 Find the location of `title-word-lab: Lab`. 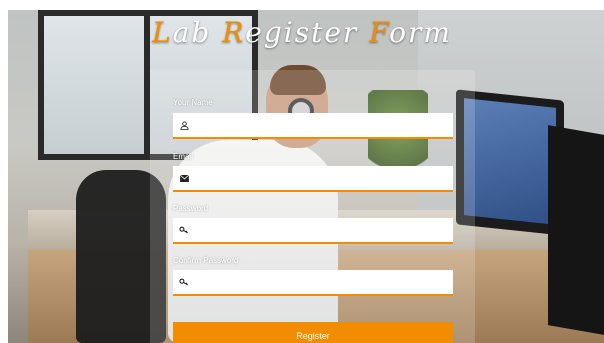

title-word-lab: Lab is located at coordinates (182, 32).